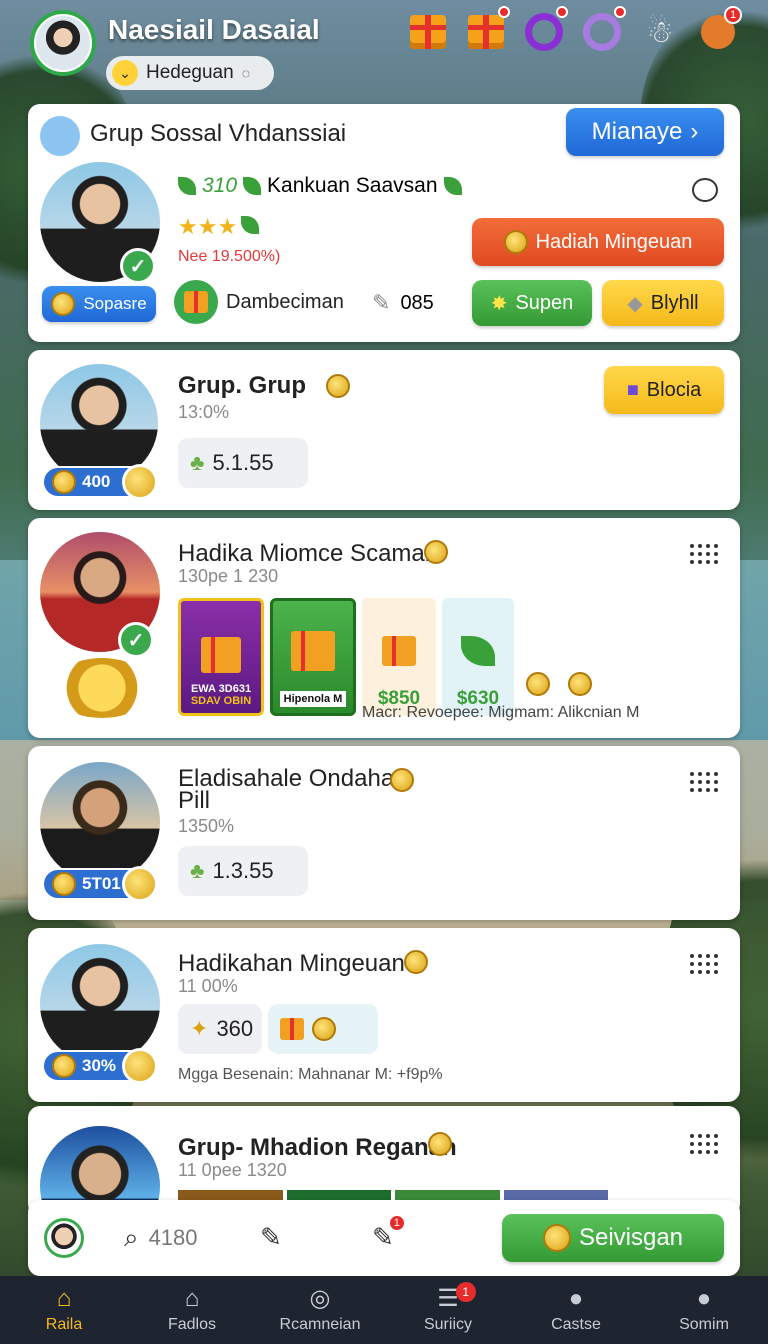  I want to click on reward-tile: $850, so click(399, 657).